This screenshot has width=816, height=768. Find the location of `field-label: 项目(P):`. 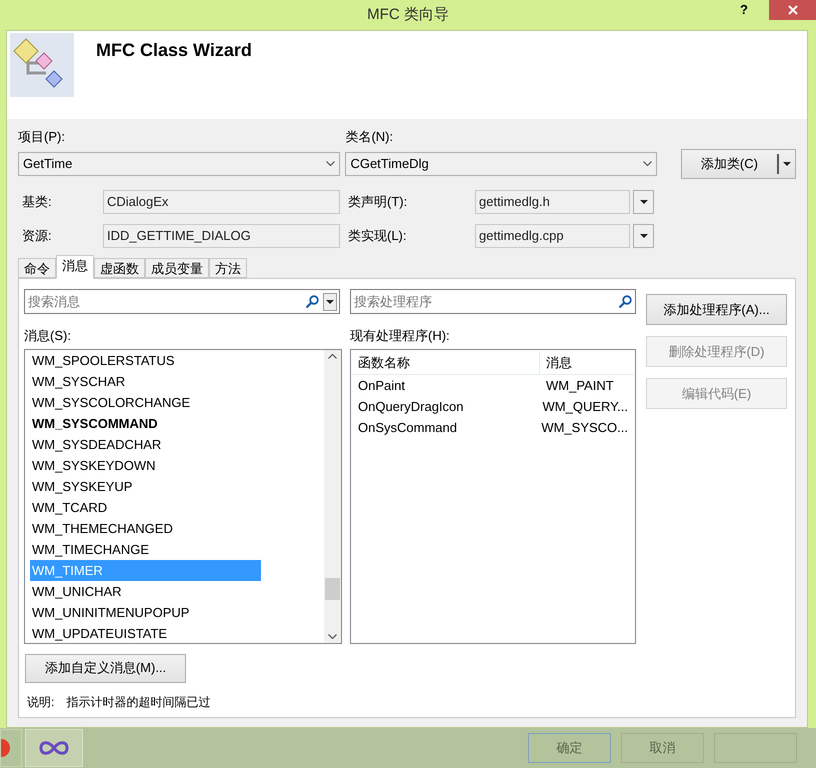

field-label: 项目(P): is located at coordinates (42, 137).